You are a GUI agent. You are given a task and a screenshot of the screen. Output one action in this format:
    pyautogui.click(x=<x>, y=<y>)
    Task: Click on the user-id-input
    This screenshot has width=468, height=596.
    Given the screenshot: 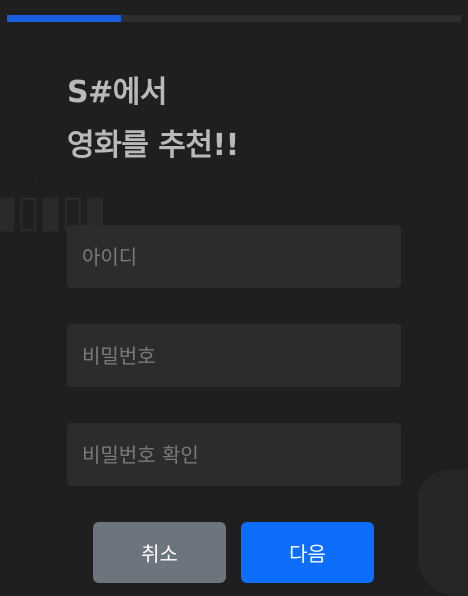 What is the action you would take?
    pyautogui.click(x=234, y=256)
    